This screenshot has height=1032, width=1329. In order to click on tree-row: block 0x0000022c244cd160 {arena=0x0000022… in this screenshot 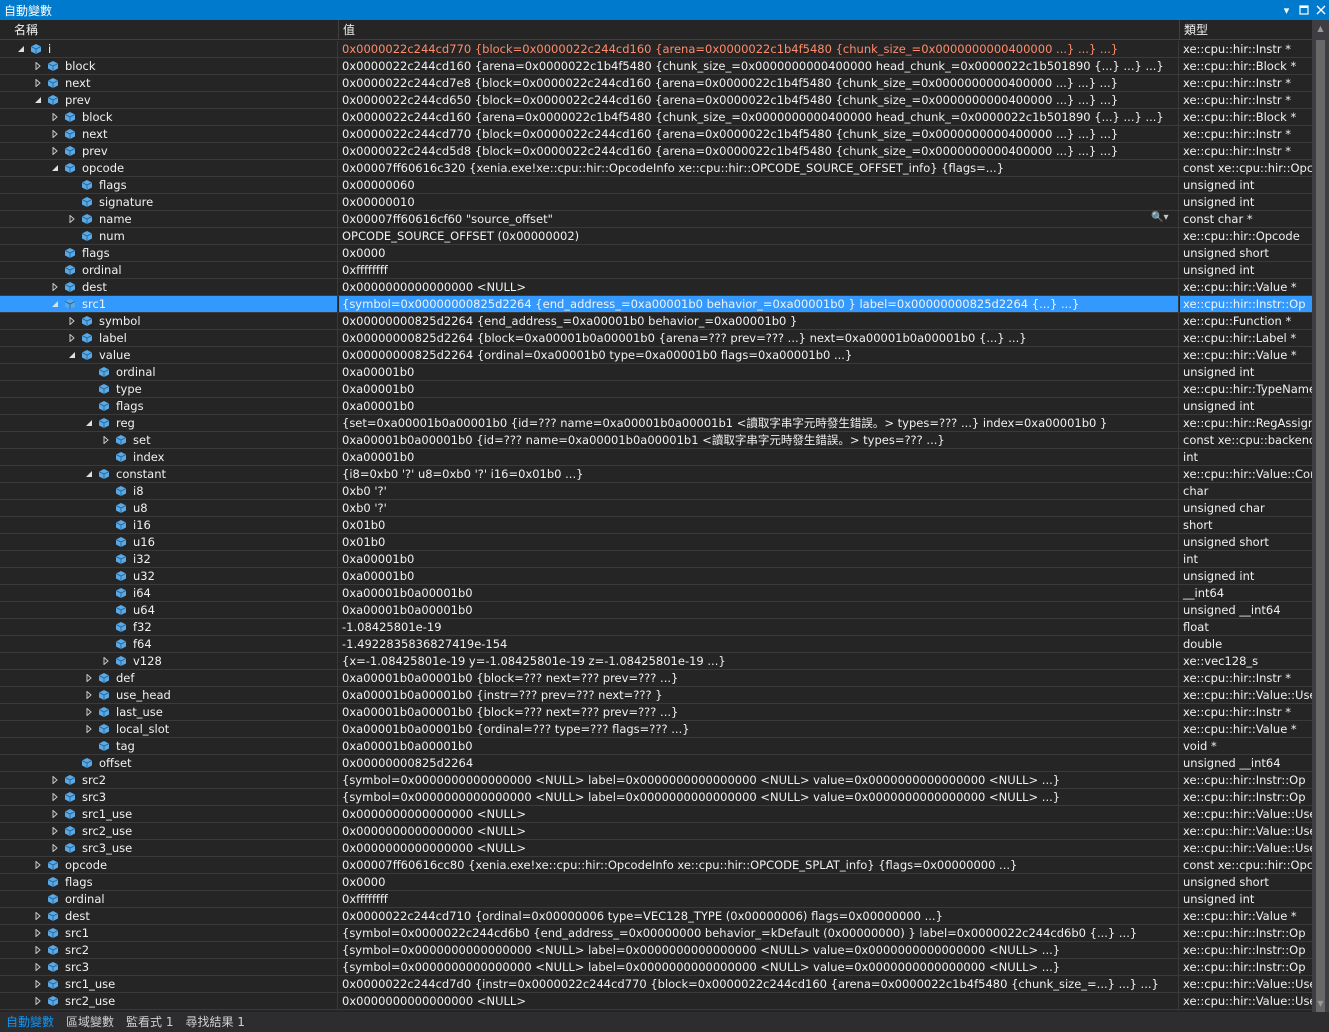, I will do `click(656, 117)`.